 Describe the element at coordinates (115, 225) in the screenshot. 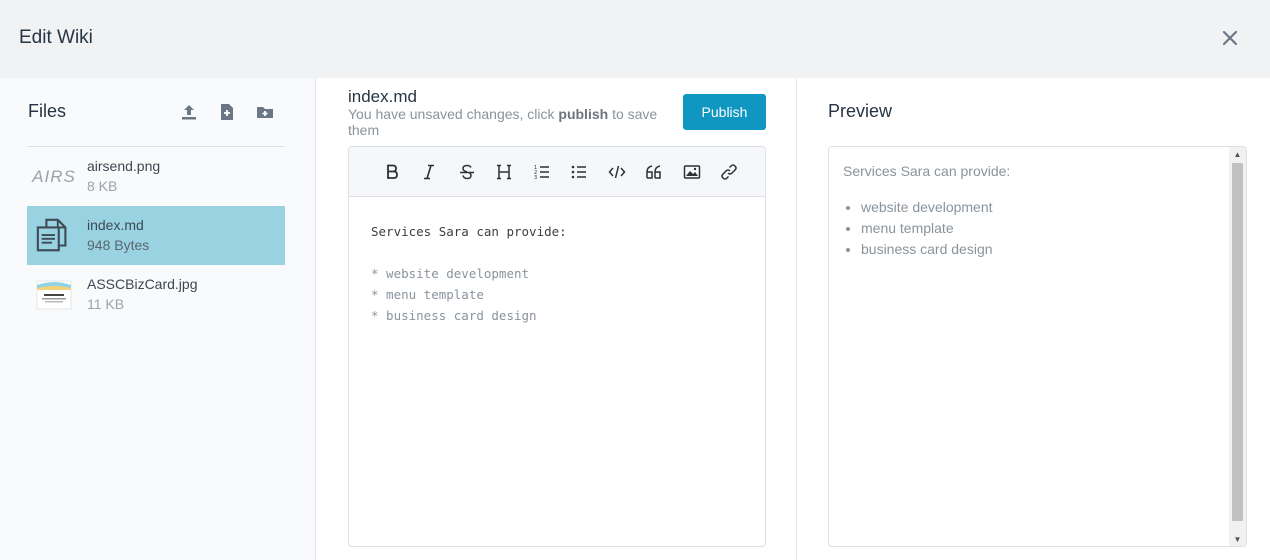

I see `file-name: index.md` at that location.